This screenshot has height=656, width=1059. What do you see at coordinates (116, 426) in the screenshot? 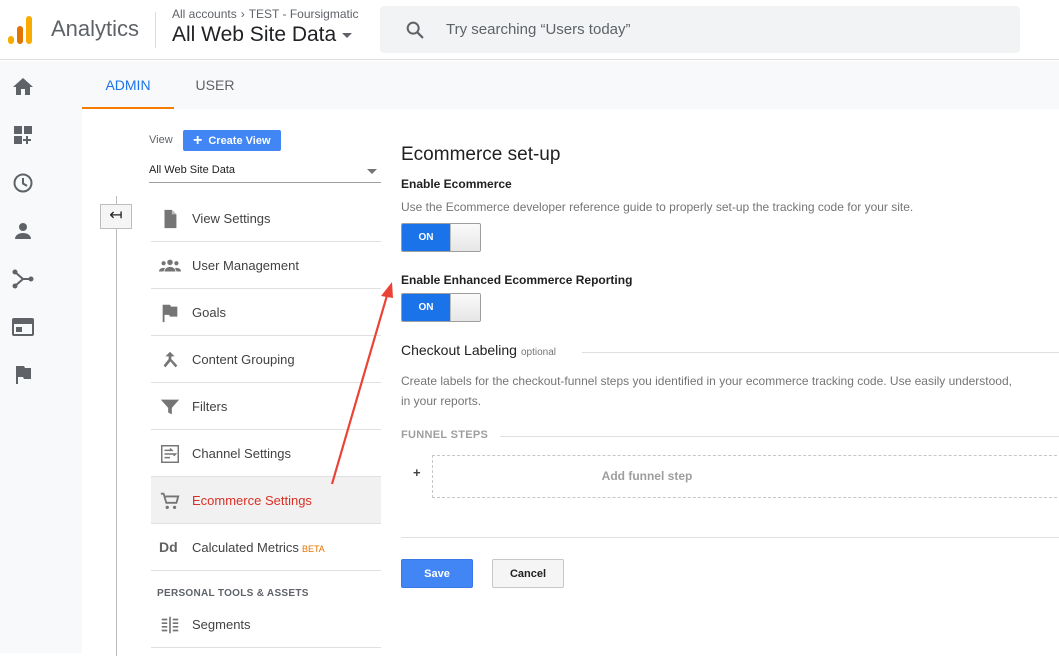
I see `tree-line` at bounding box center [116, 426].